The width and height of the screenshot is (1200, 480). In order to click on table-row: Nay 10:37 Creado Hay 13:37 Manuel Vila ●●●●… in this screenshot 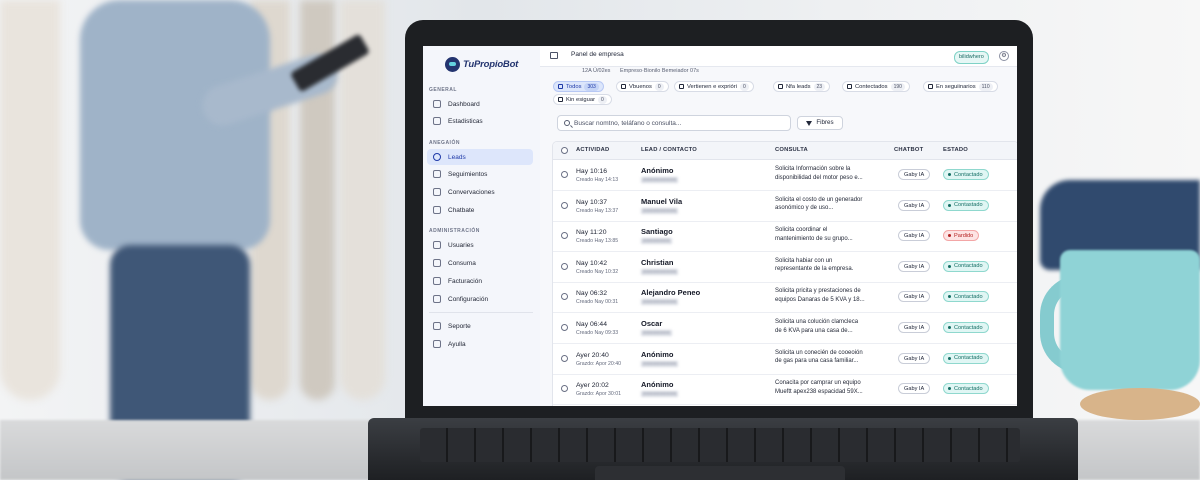, I will do `click(785, 206)`.